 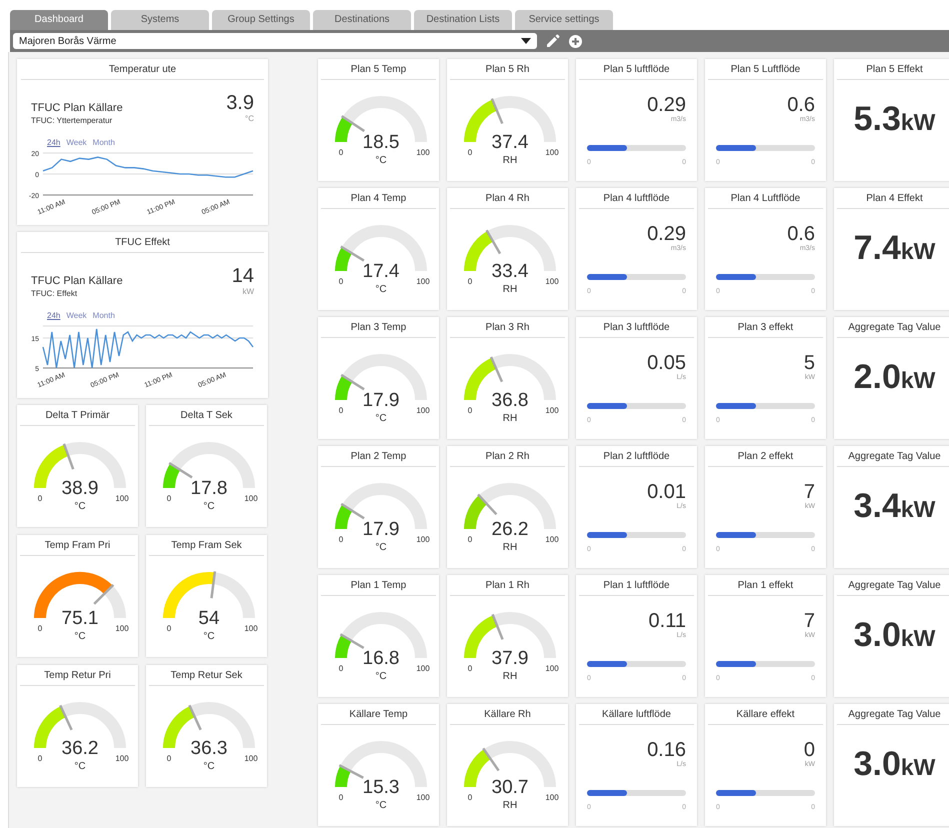 What do you see at coordinates (209, 748) in the screenshot?
I see `gauge-value: 36.3` at bounding box center [209, 748].